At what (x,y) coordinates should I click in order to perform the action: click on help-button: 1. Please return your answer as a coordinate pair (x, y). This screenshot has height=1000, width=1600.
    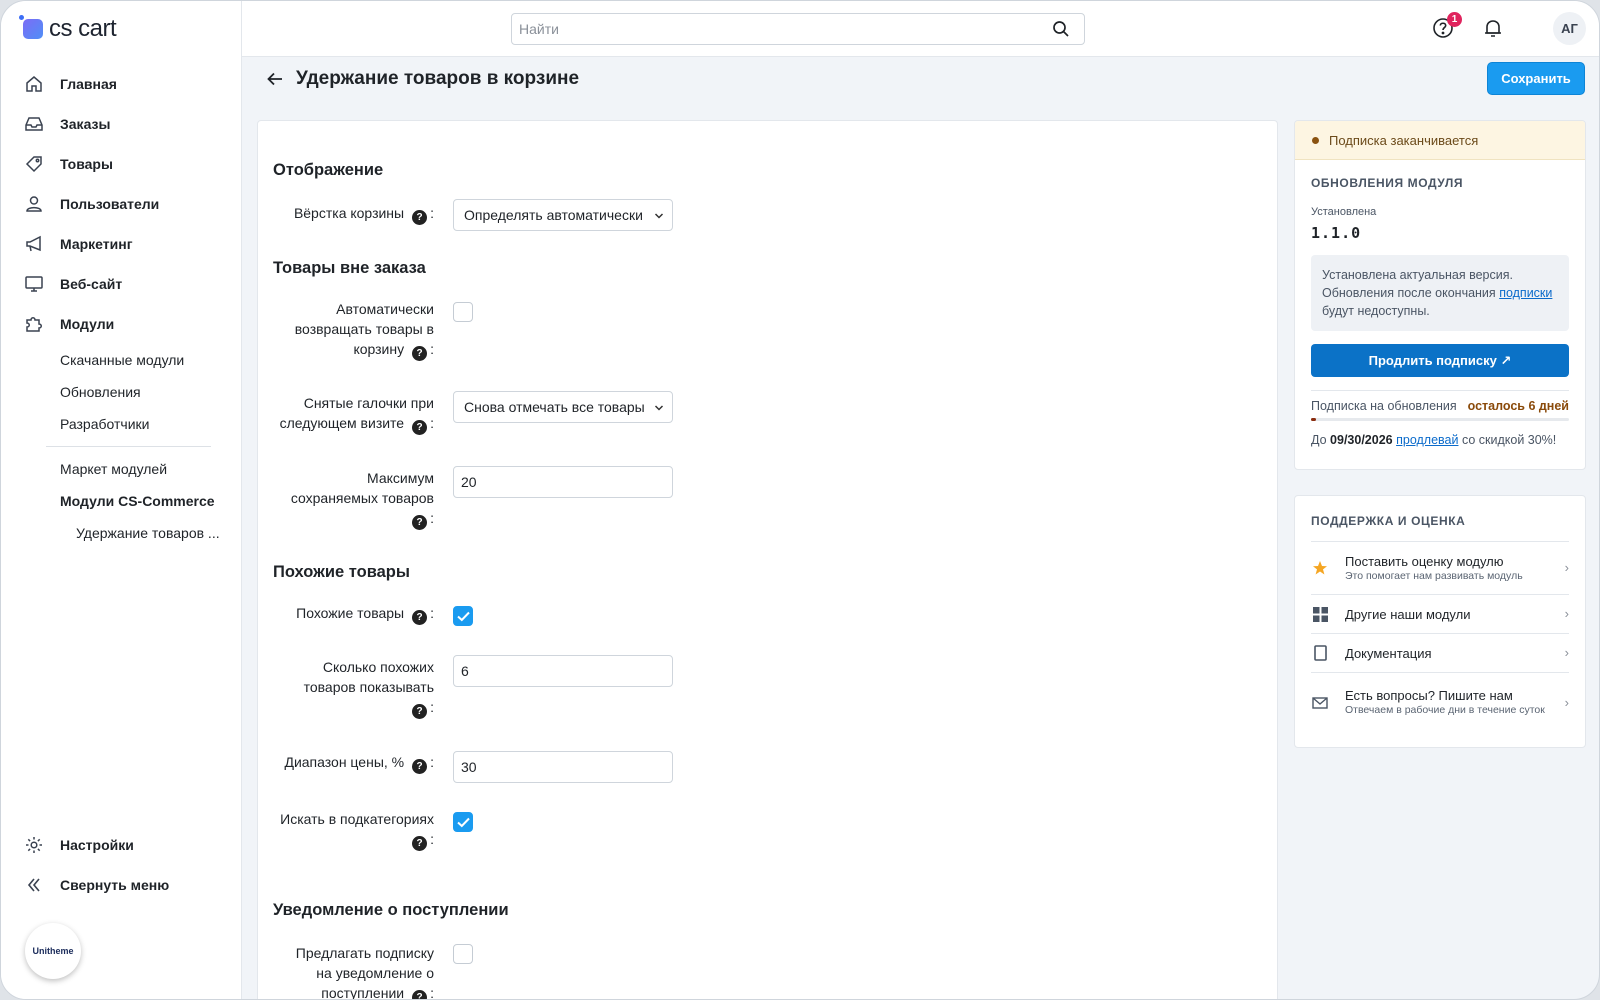
    Looking at the image, I should click on (1447, 26).